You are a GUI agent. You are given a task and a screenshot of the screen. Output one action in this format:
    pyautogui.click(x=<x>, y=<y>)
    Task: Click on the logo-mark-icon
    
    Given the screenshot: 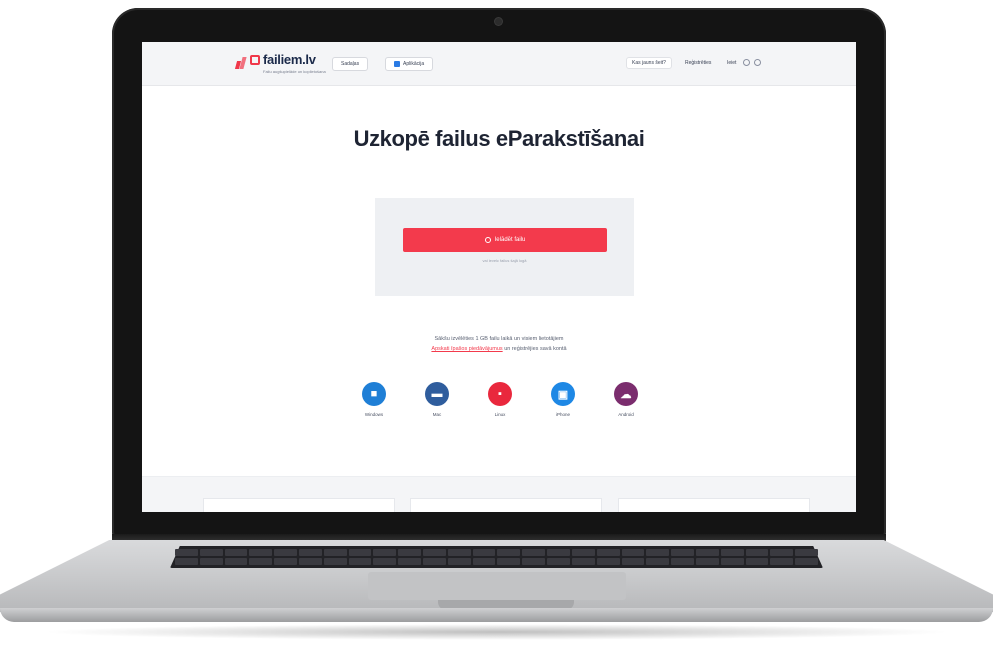 What is the action you would take?
    pyautogui.click(x=240, y=63)
    